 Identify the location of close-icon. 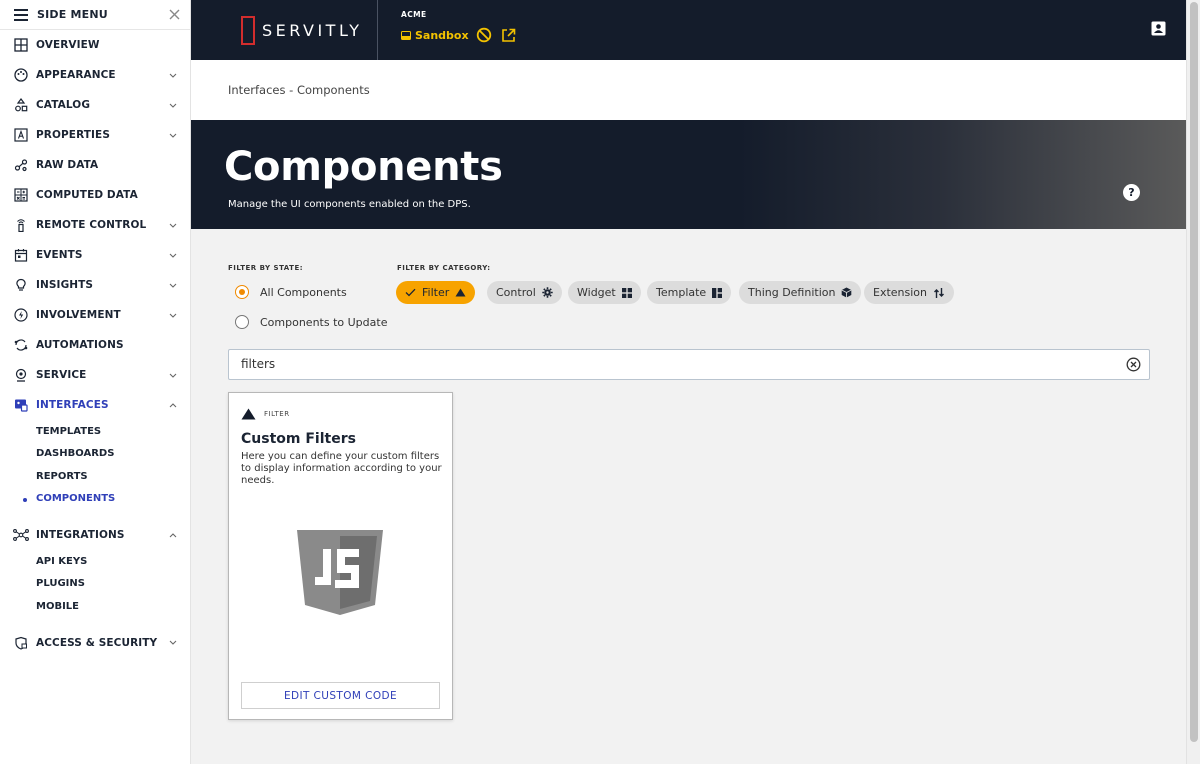
(174, 14).